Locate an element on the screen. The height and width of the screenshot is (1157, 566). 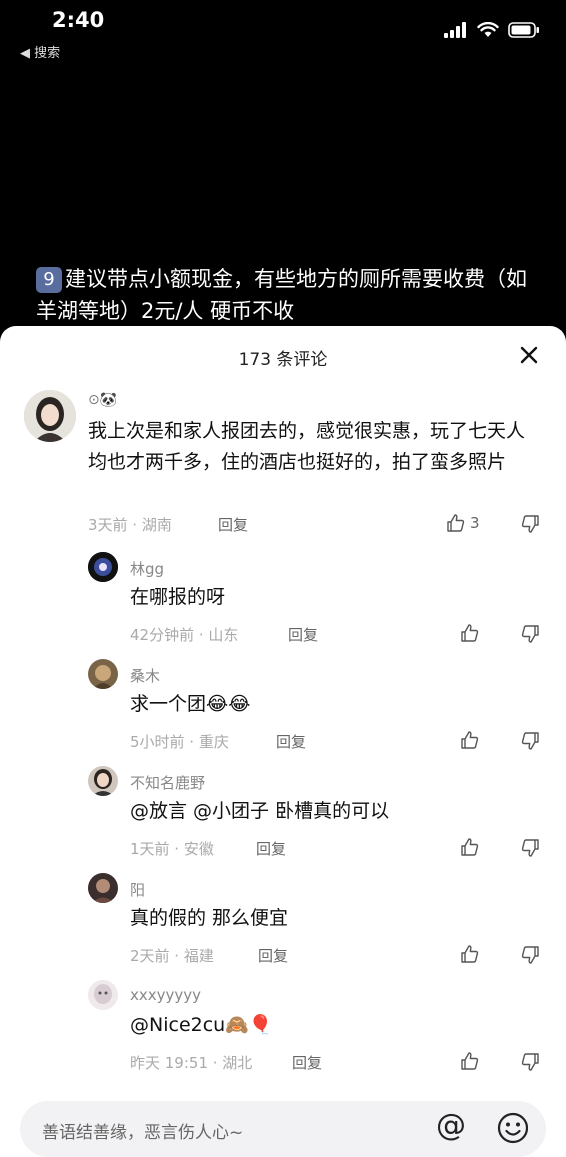
wifi-icon is located at coordinates (488, 29).